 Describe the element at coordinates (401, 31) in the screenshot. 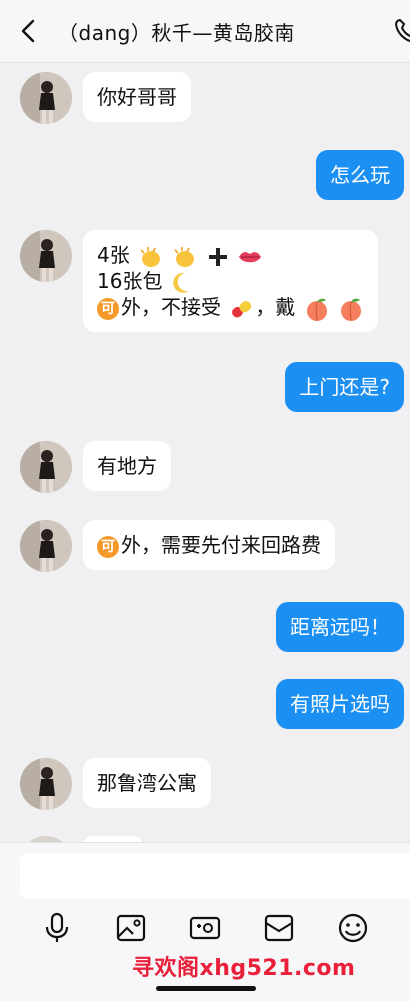

I see `phone-icon` at that location.